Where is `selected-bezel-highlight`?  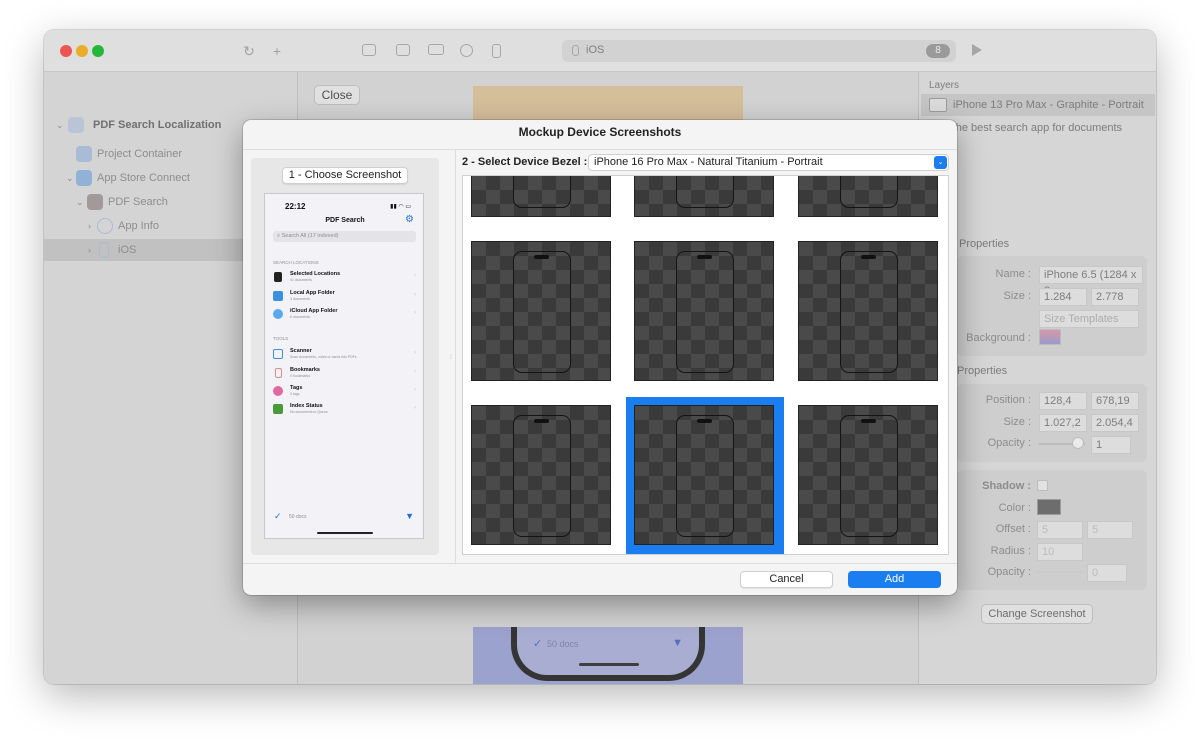
selected-bezel-highlight is located at coordinates (705, 475).